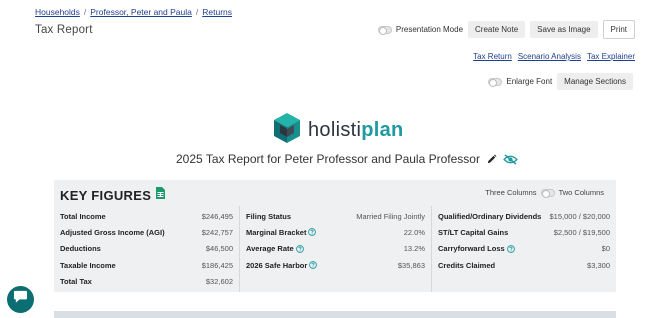 The image size is (670, 318). What do you see at coordinates (471, 249) in the screenshot?
I see `figure-label: Carryforward Loss` at bounding box center [471, 249].